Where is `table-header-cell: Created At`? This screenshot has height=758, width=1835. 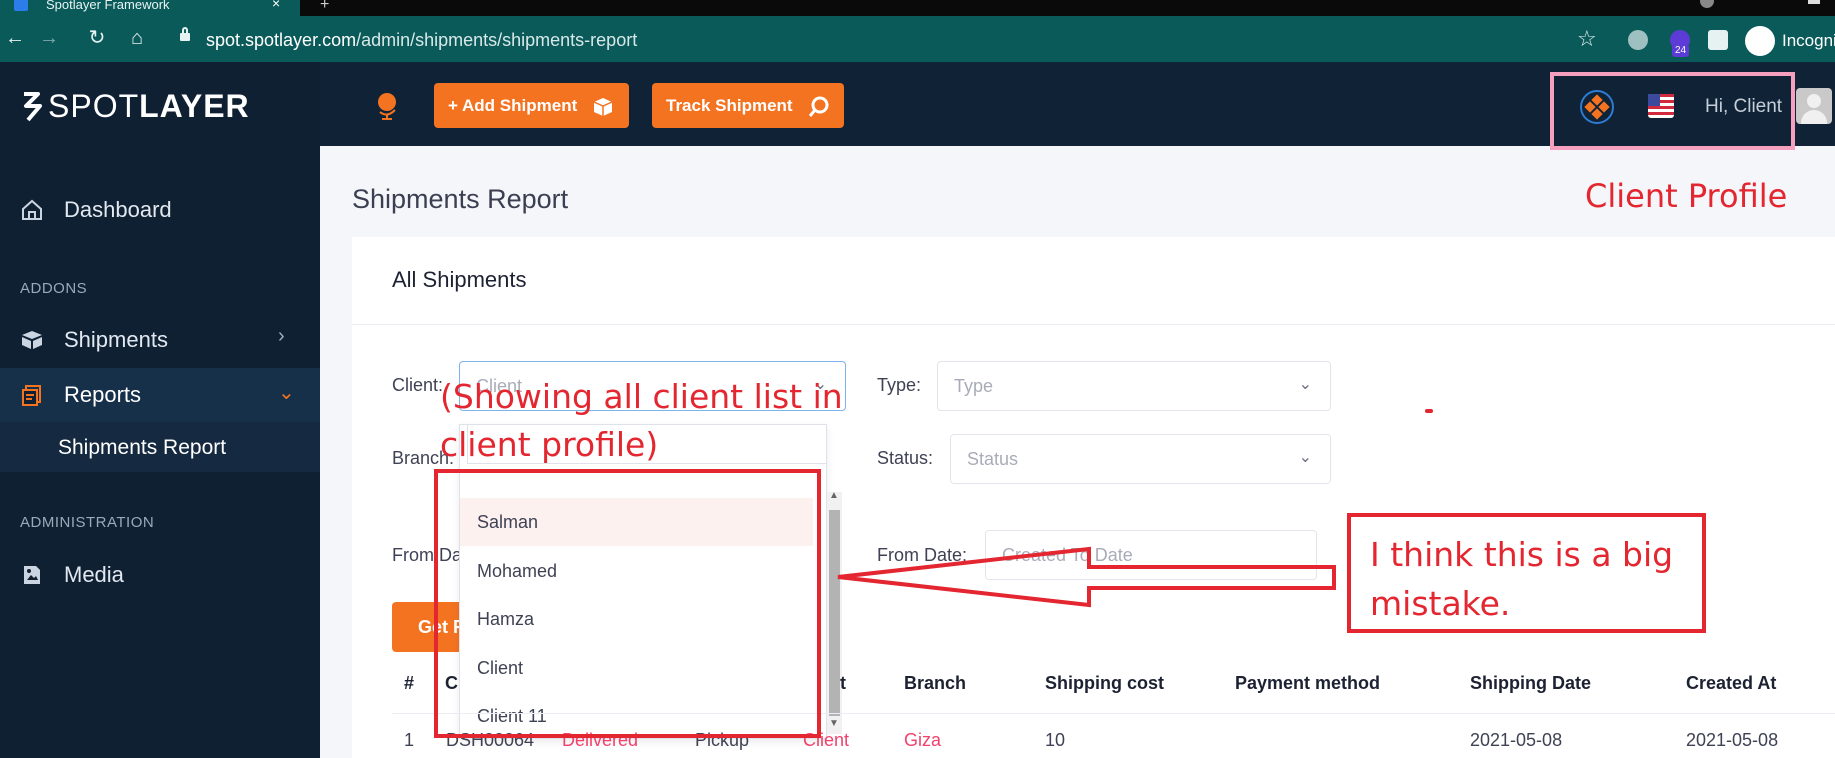 table-header-cell: Created At is located at coordinates (1731, 683).